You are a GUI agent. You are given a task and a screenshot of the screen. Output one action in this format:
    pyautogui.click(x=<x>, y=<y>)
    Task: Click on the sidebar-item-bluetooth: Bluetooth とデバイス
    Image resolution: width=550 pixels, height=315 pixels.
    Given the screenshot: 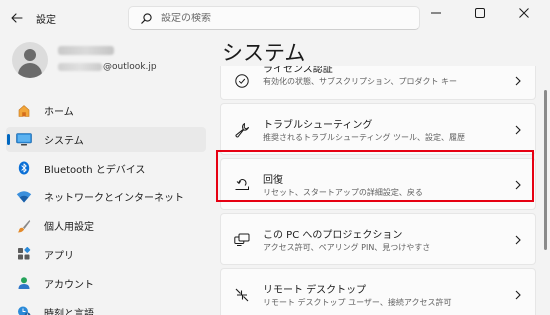 What is the action you would take?
    pyautogui.click(x=106, y=168)
    